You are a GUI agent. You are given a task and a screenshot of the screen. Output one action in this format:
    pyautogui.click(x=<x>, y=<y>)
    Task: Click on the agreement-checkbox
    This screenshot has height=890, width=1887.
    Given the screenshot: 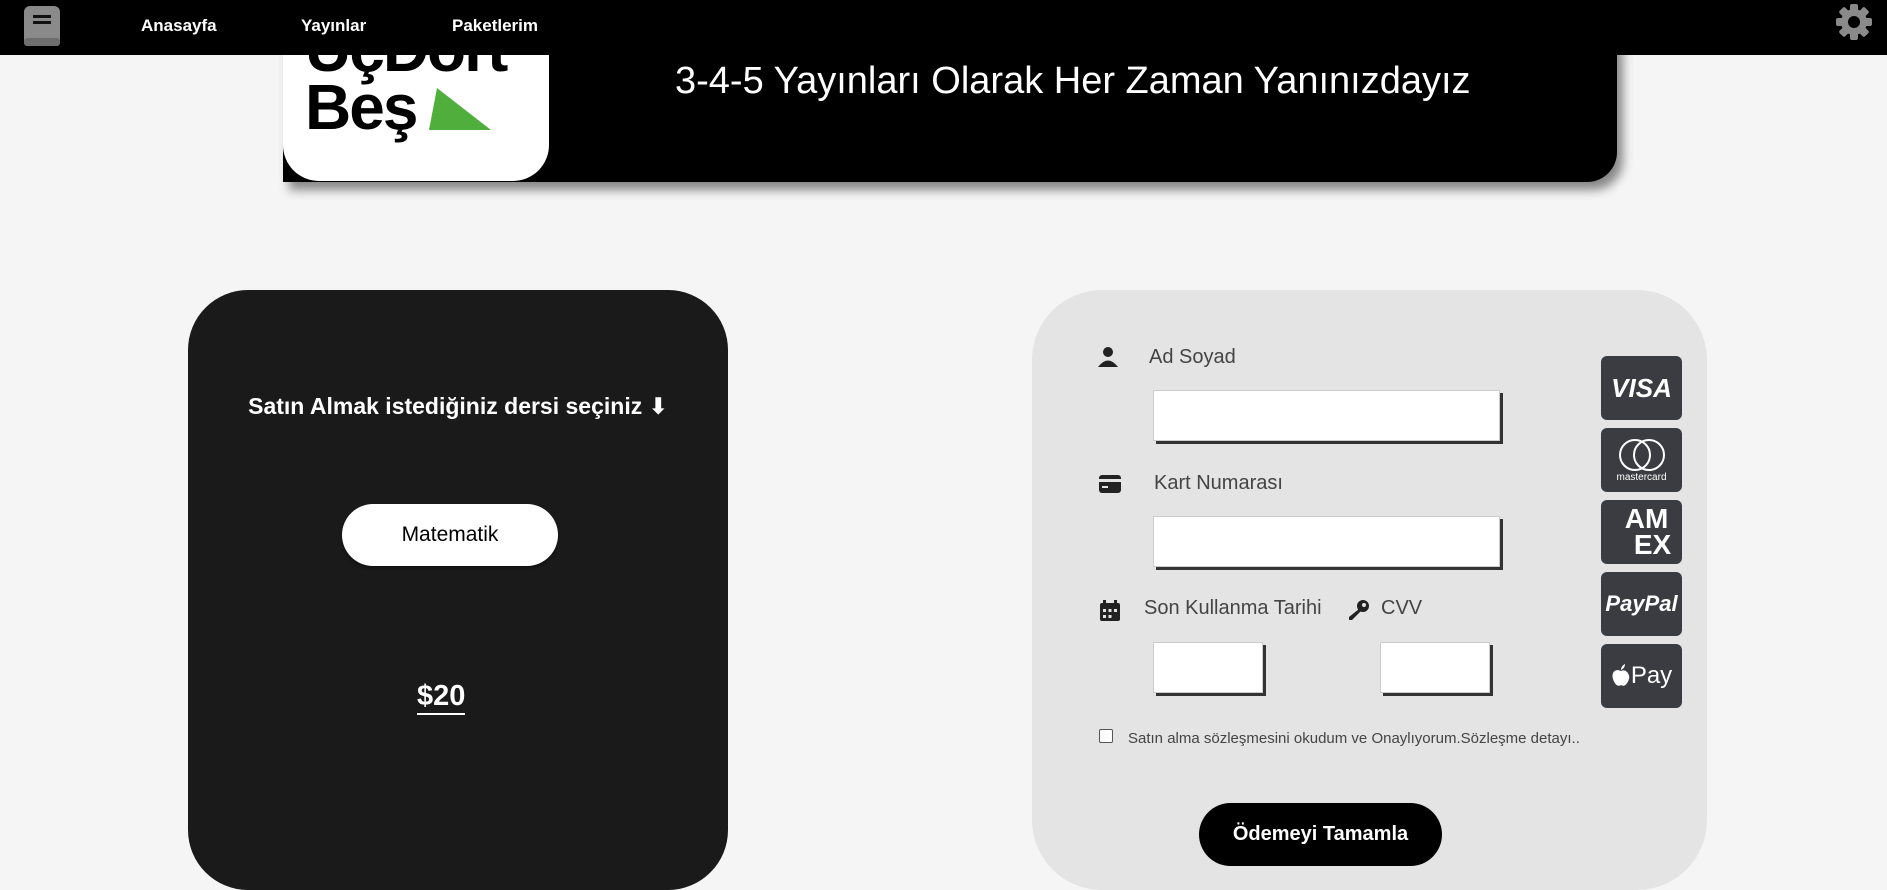 What is the action you would take?
    pyautogui.click(x=1106, y=736)
    